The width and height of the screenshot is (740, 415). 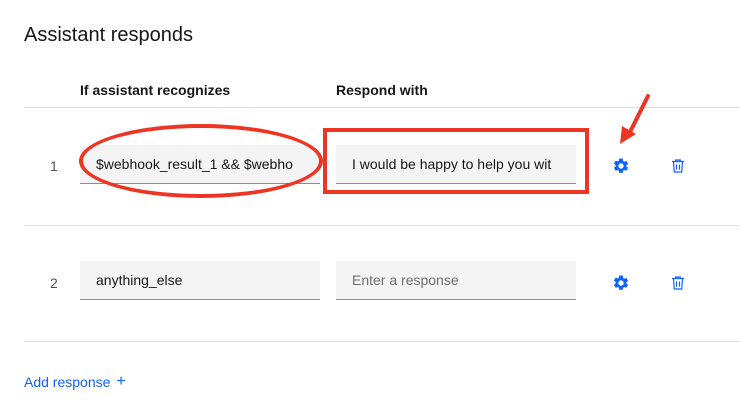 I want to click on row-number: 1, so click(x=54, y=166).